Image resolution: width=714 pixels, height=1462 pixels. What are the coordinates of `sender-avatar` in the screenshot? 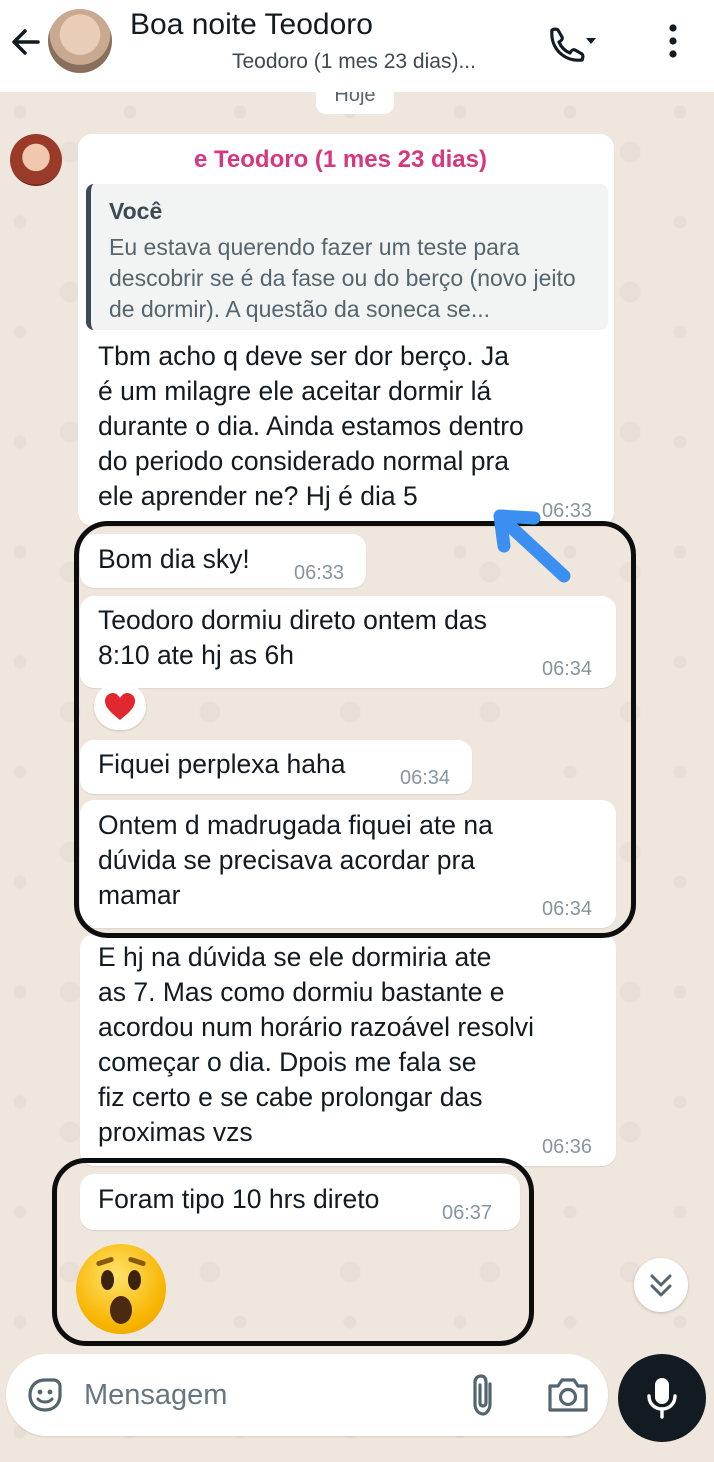 It's located at (36, 160).